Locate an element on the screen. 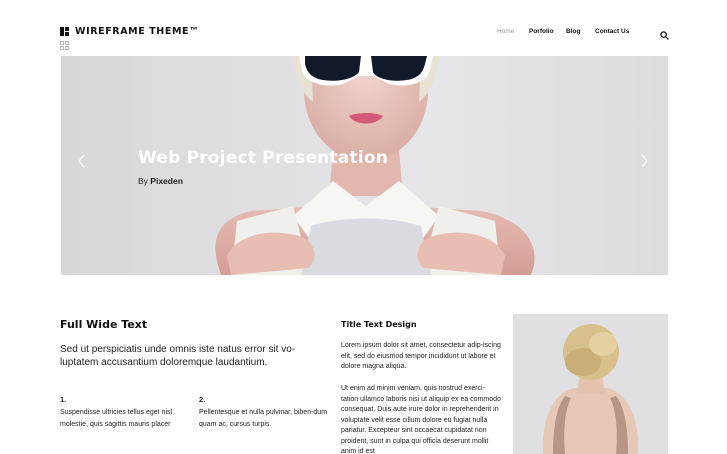 Image resolution: width=727 pixels, height=454 pixels. logo-grid-icon is located at coordinates (64, 31).